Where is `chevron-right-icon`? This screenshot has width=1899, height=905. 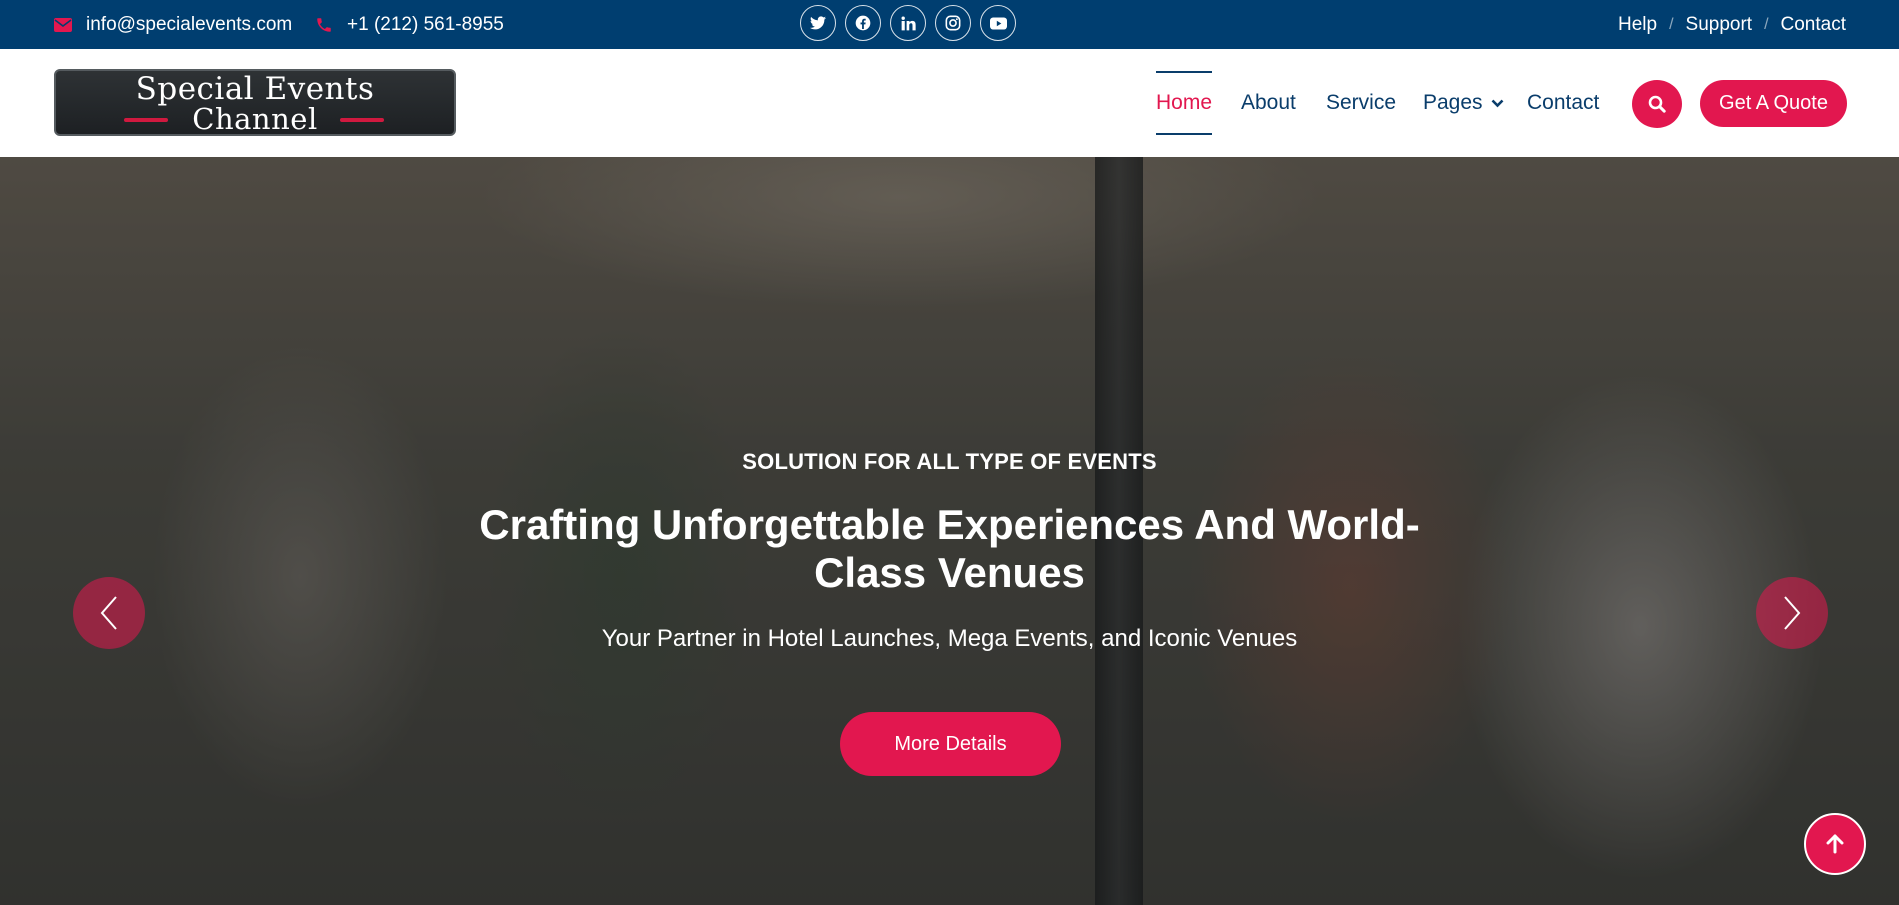 chevron-right-icon is located at coordinates (1792, 613).